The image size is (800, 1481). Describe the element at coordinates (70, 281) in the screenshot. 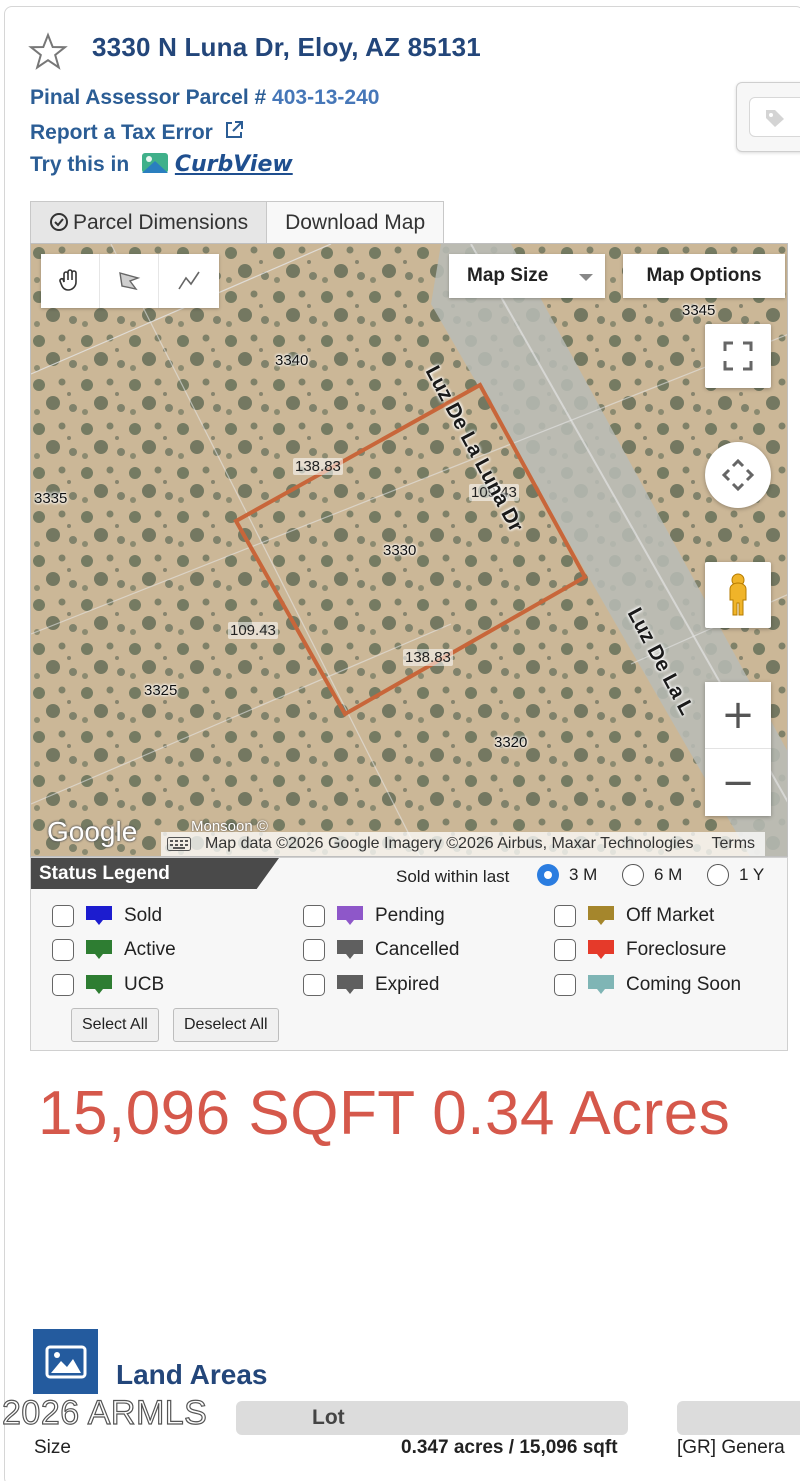

I see `pan-tool-button` at that location.